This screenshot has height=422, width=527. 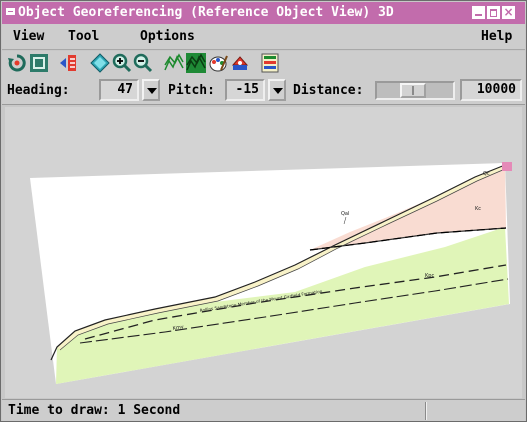 What do you see at coordinates (143, 63) in the screenshot?
I see `zoom-out-icon` at bounding box center [143, 63].